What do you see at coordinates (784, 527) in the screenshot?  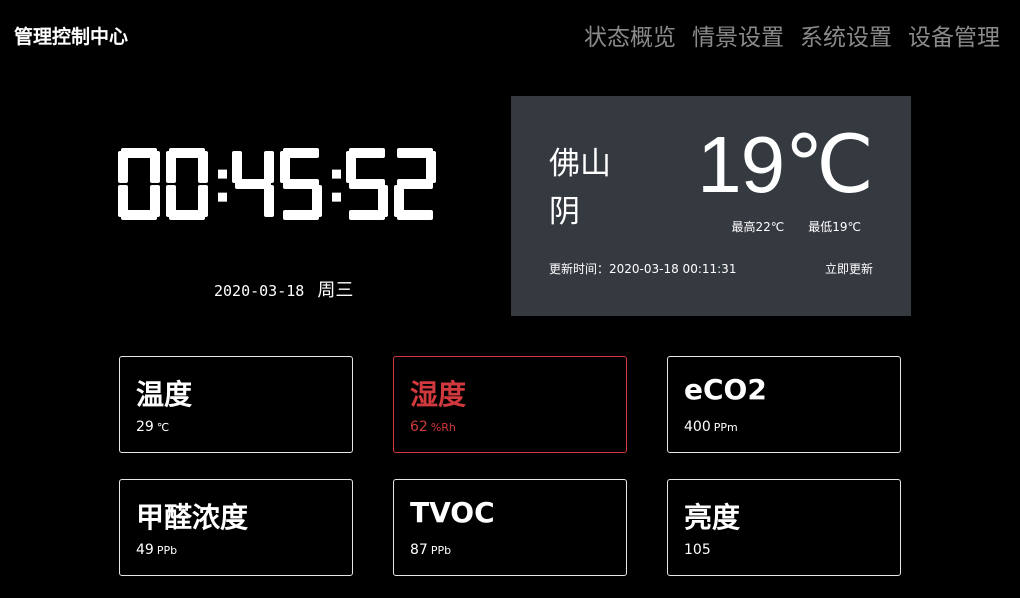 I see `sensor-card-brightness: 亮度 105` at bounding box center [784, 527].